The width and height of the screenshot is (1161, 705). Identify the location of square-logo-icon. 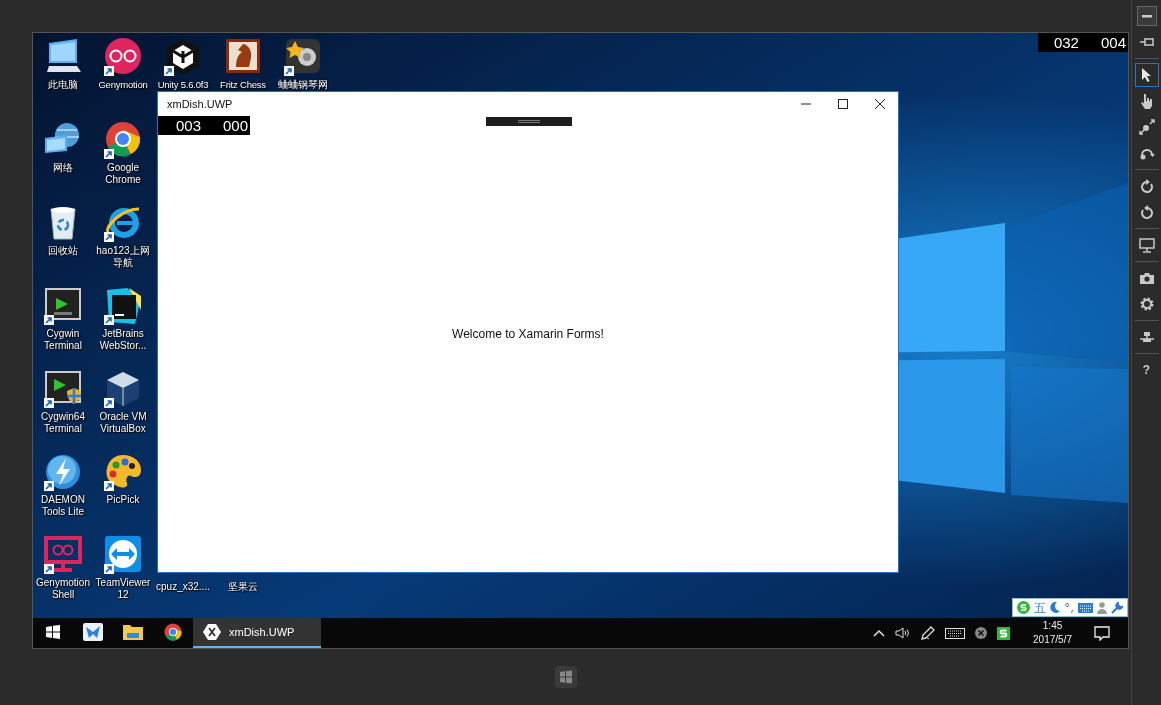
(124, 306).